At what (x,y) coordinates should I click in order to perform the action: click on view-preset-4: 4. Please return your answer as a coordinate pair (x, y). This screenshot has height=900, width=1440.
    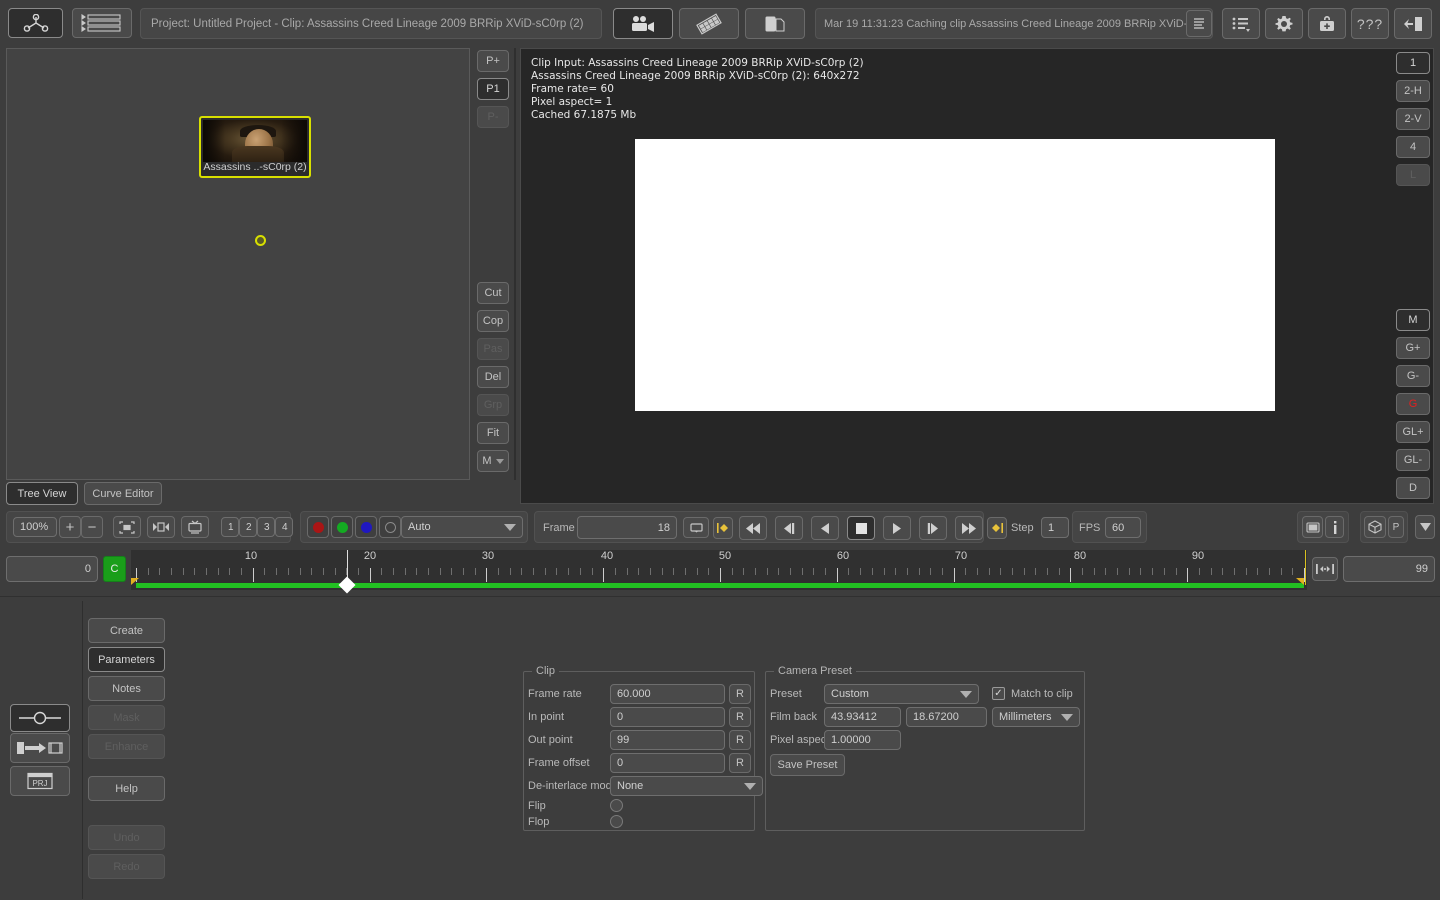
    Looking at the image, I should click on (284, 527).